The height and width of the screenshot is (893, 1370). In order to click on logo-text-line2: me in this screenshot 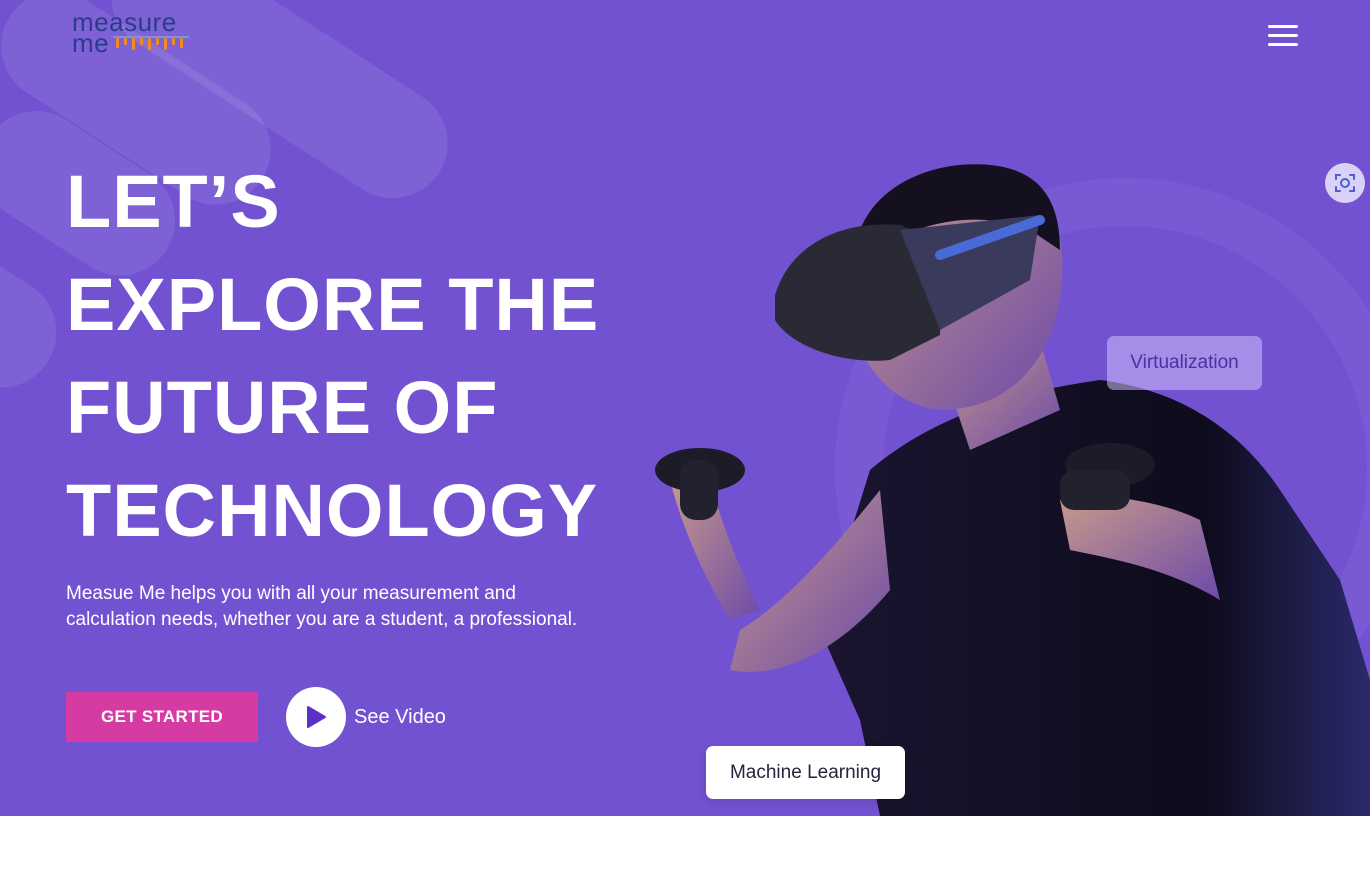, I will do `click(91, 43)`.